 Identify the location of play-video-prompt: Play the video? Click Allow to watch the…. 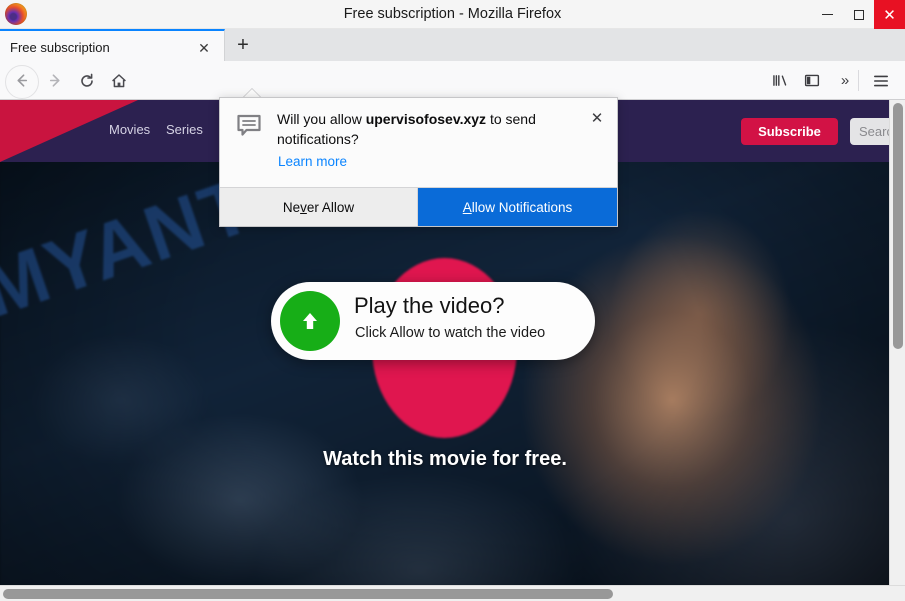
(433, 321).